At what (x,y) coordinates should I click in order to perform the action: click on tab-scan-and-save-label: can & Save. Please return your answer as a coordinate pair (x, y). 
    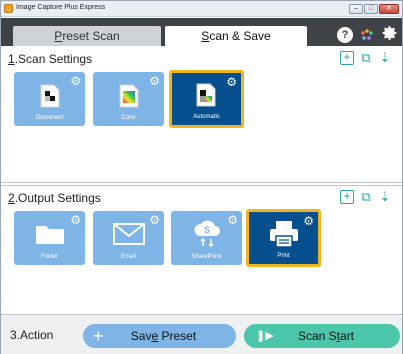
    Looking at the image, I should click on (240, 36).